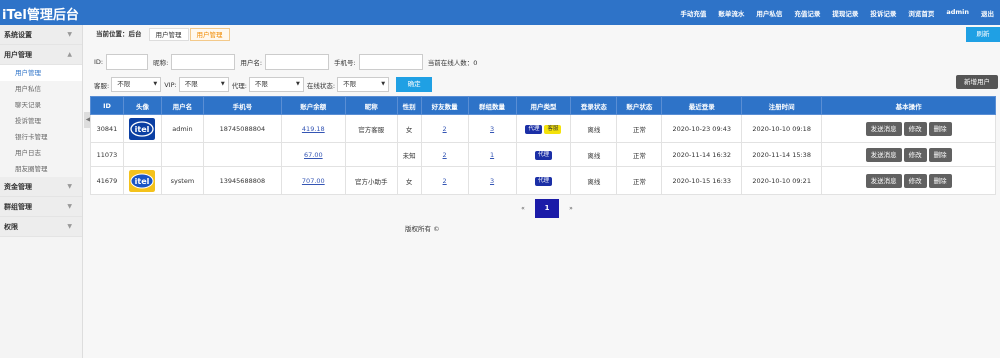 The image size is (1000, 358). What do you see at coordinates (297, 62) in the screenshot?
I see `username-input` at bounding box center [297, 62].